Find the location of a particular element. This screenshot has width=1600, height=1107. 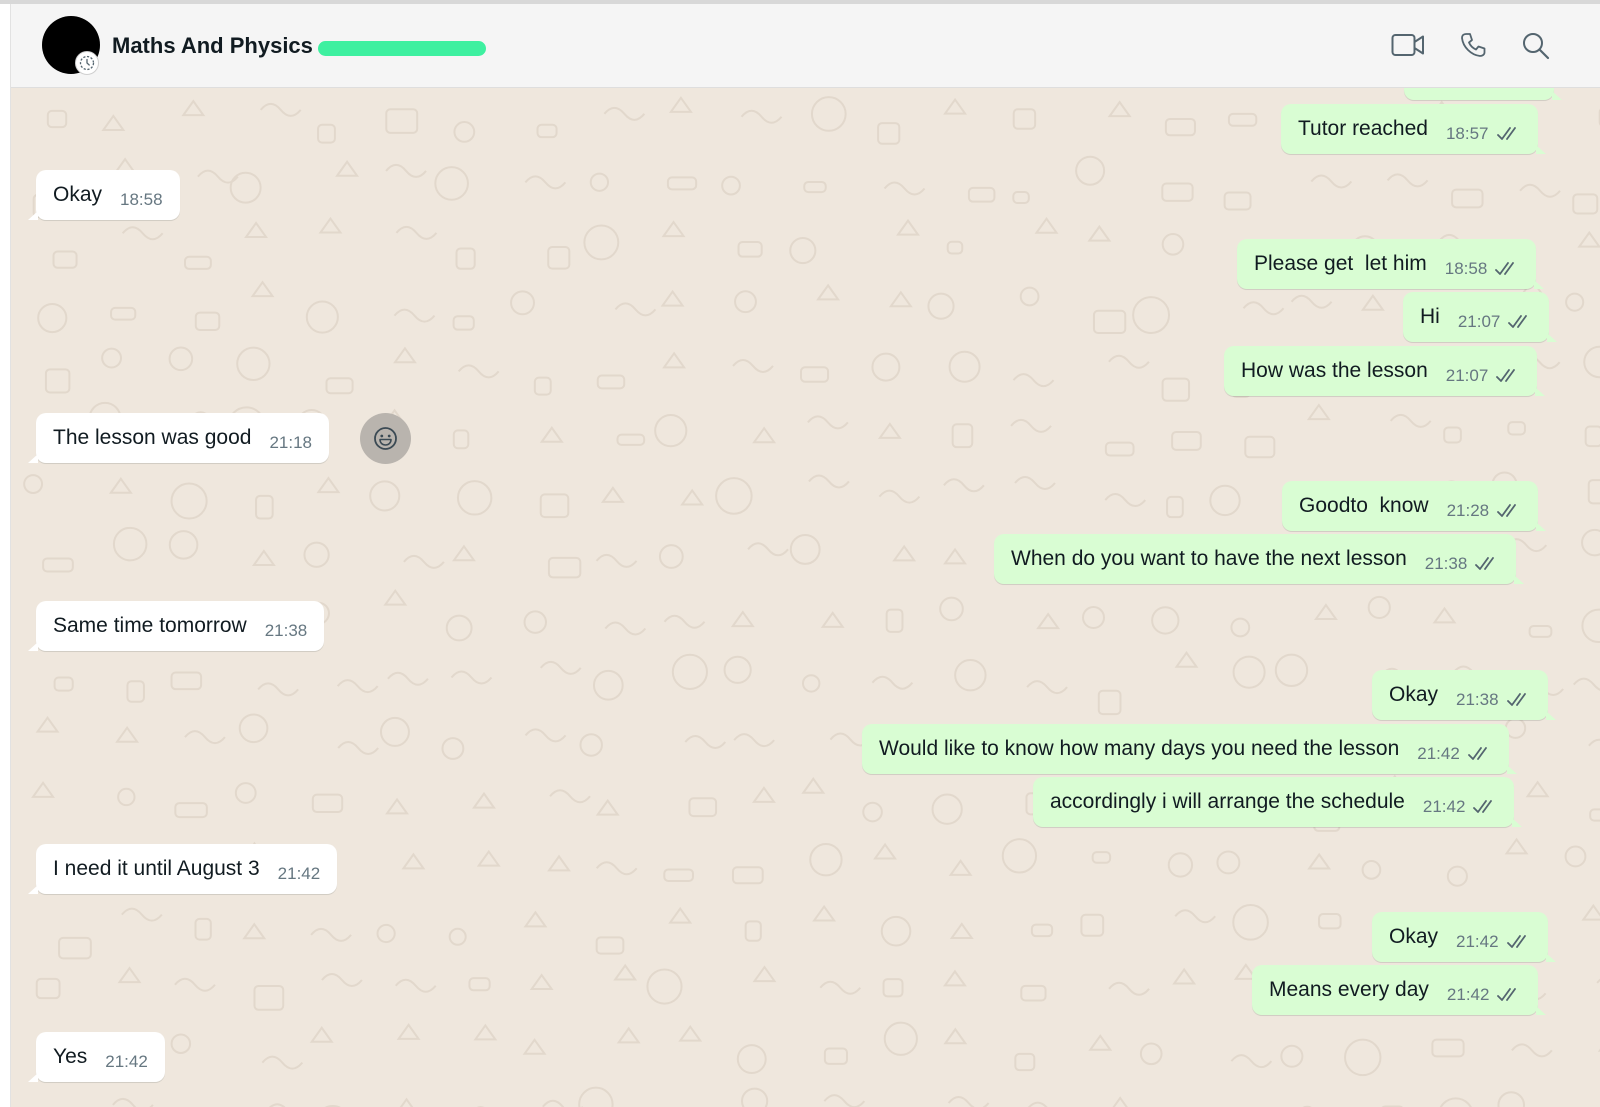

video-call-icon is located at coordinates (1408, 47).